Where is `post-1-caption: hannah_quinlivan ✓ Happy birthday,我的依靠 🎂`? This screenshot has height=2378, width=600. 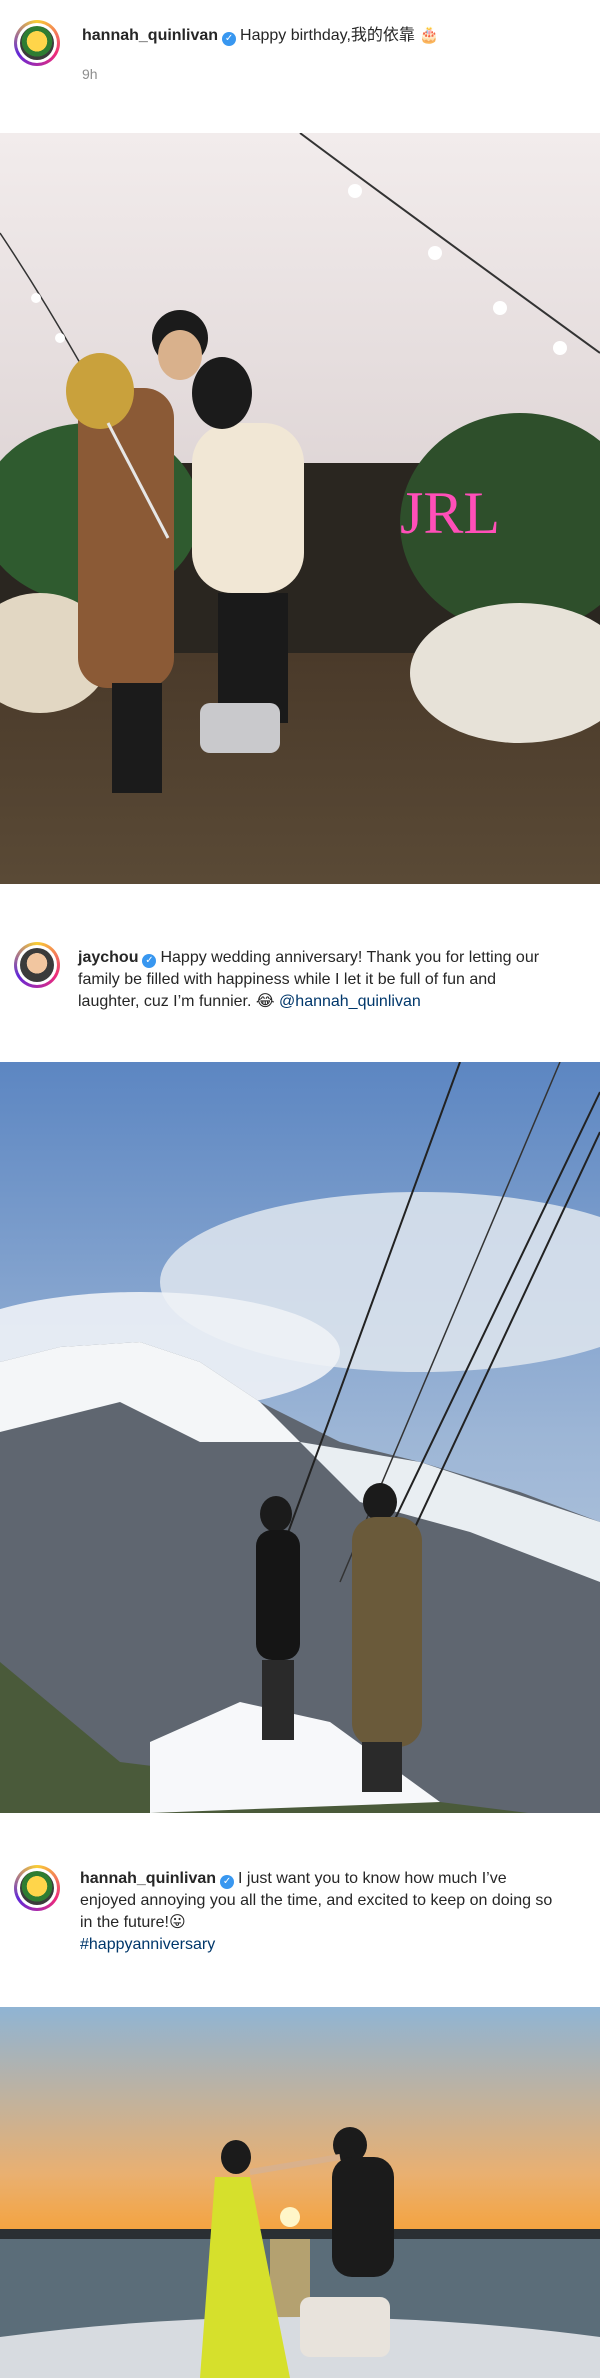
post-1-caption: hannah_quinlivan ✓ Happy birthday,我的依靠 🎂 is located at coordinates (260, 36).